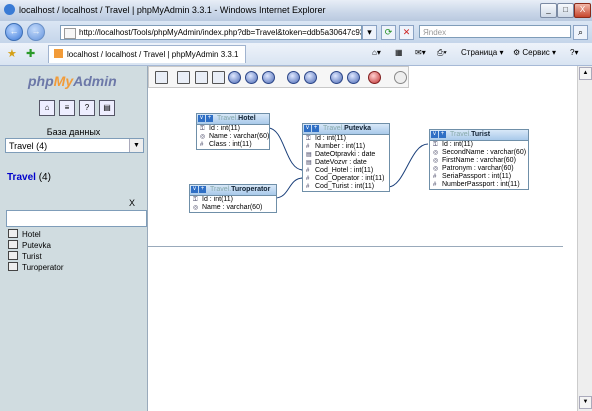  I want to click on relation-lines, so click(348, 163).